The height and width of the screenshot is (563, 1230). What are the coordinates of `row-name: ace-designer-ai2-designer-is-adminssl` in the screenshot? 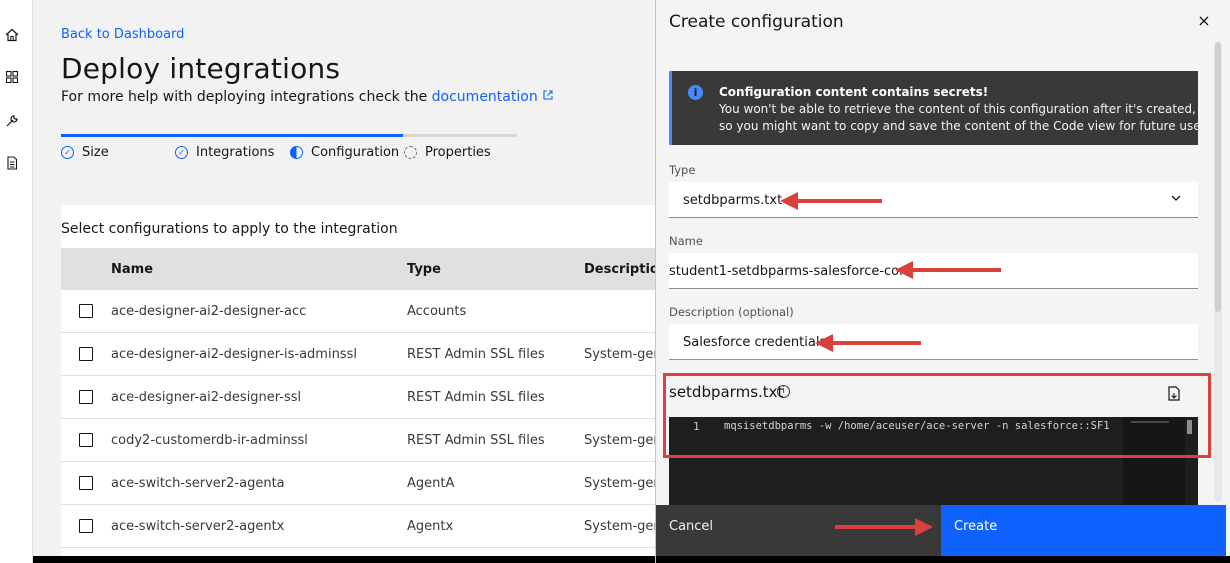 It's located at (234, 354).